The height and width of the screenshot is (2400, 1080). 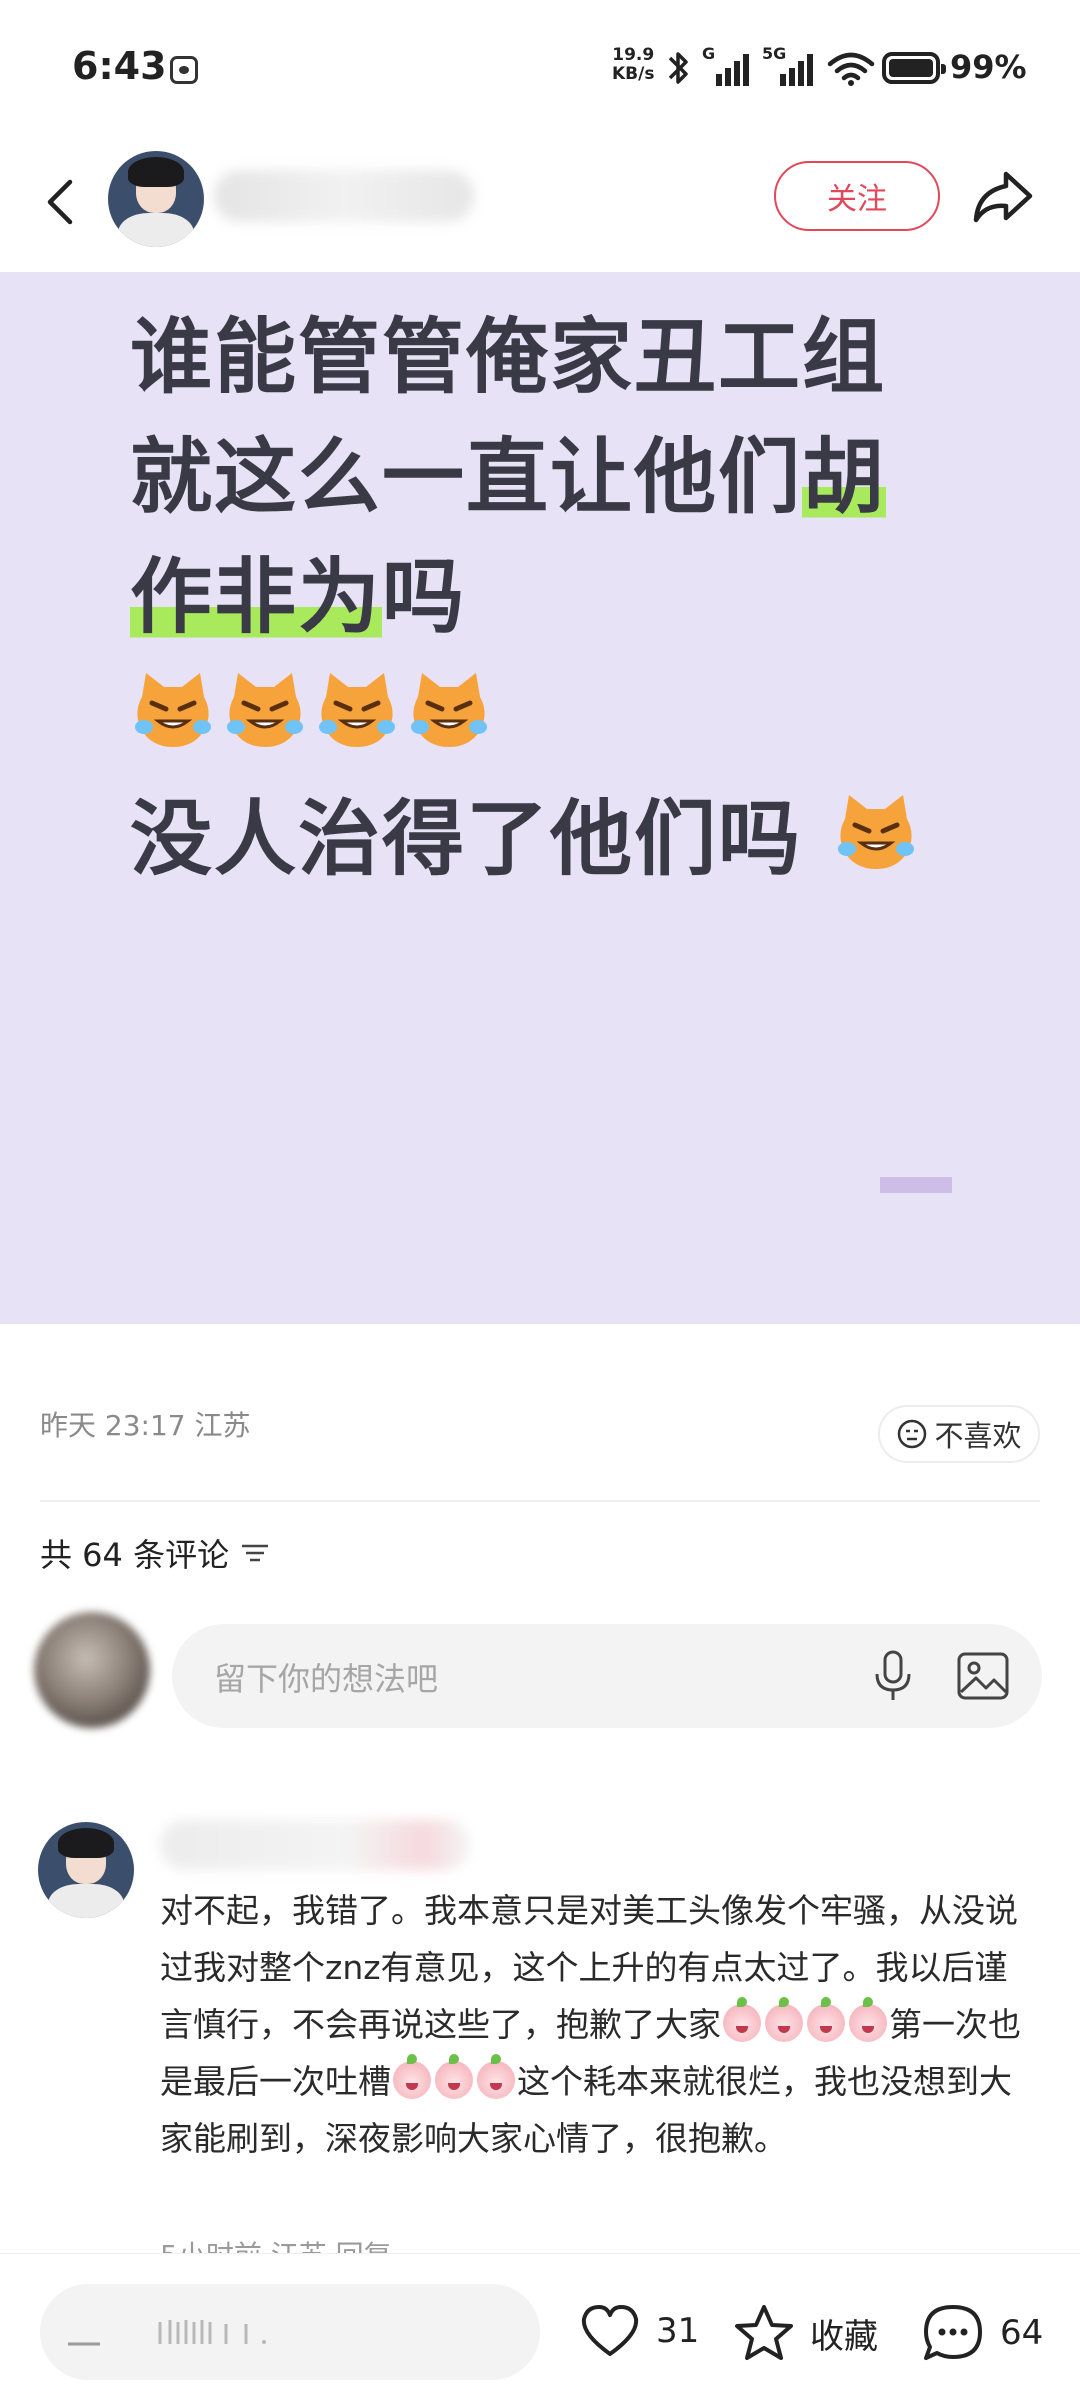 I want to click on comment-count-label: 共 64 条评论, so click(x=135, y=1555).